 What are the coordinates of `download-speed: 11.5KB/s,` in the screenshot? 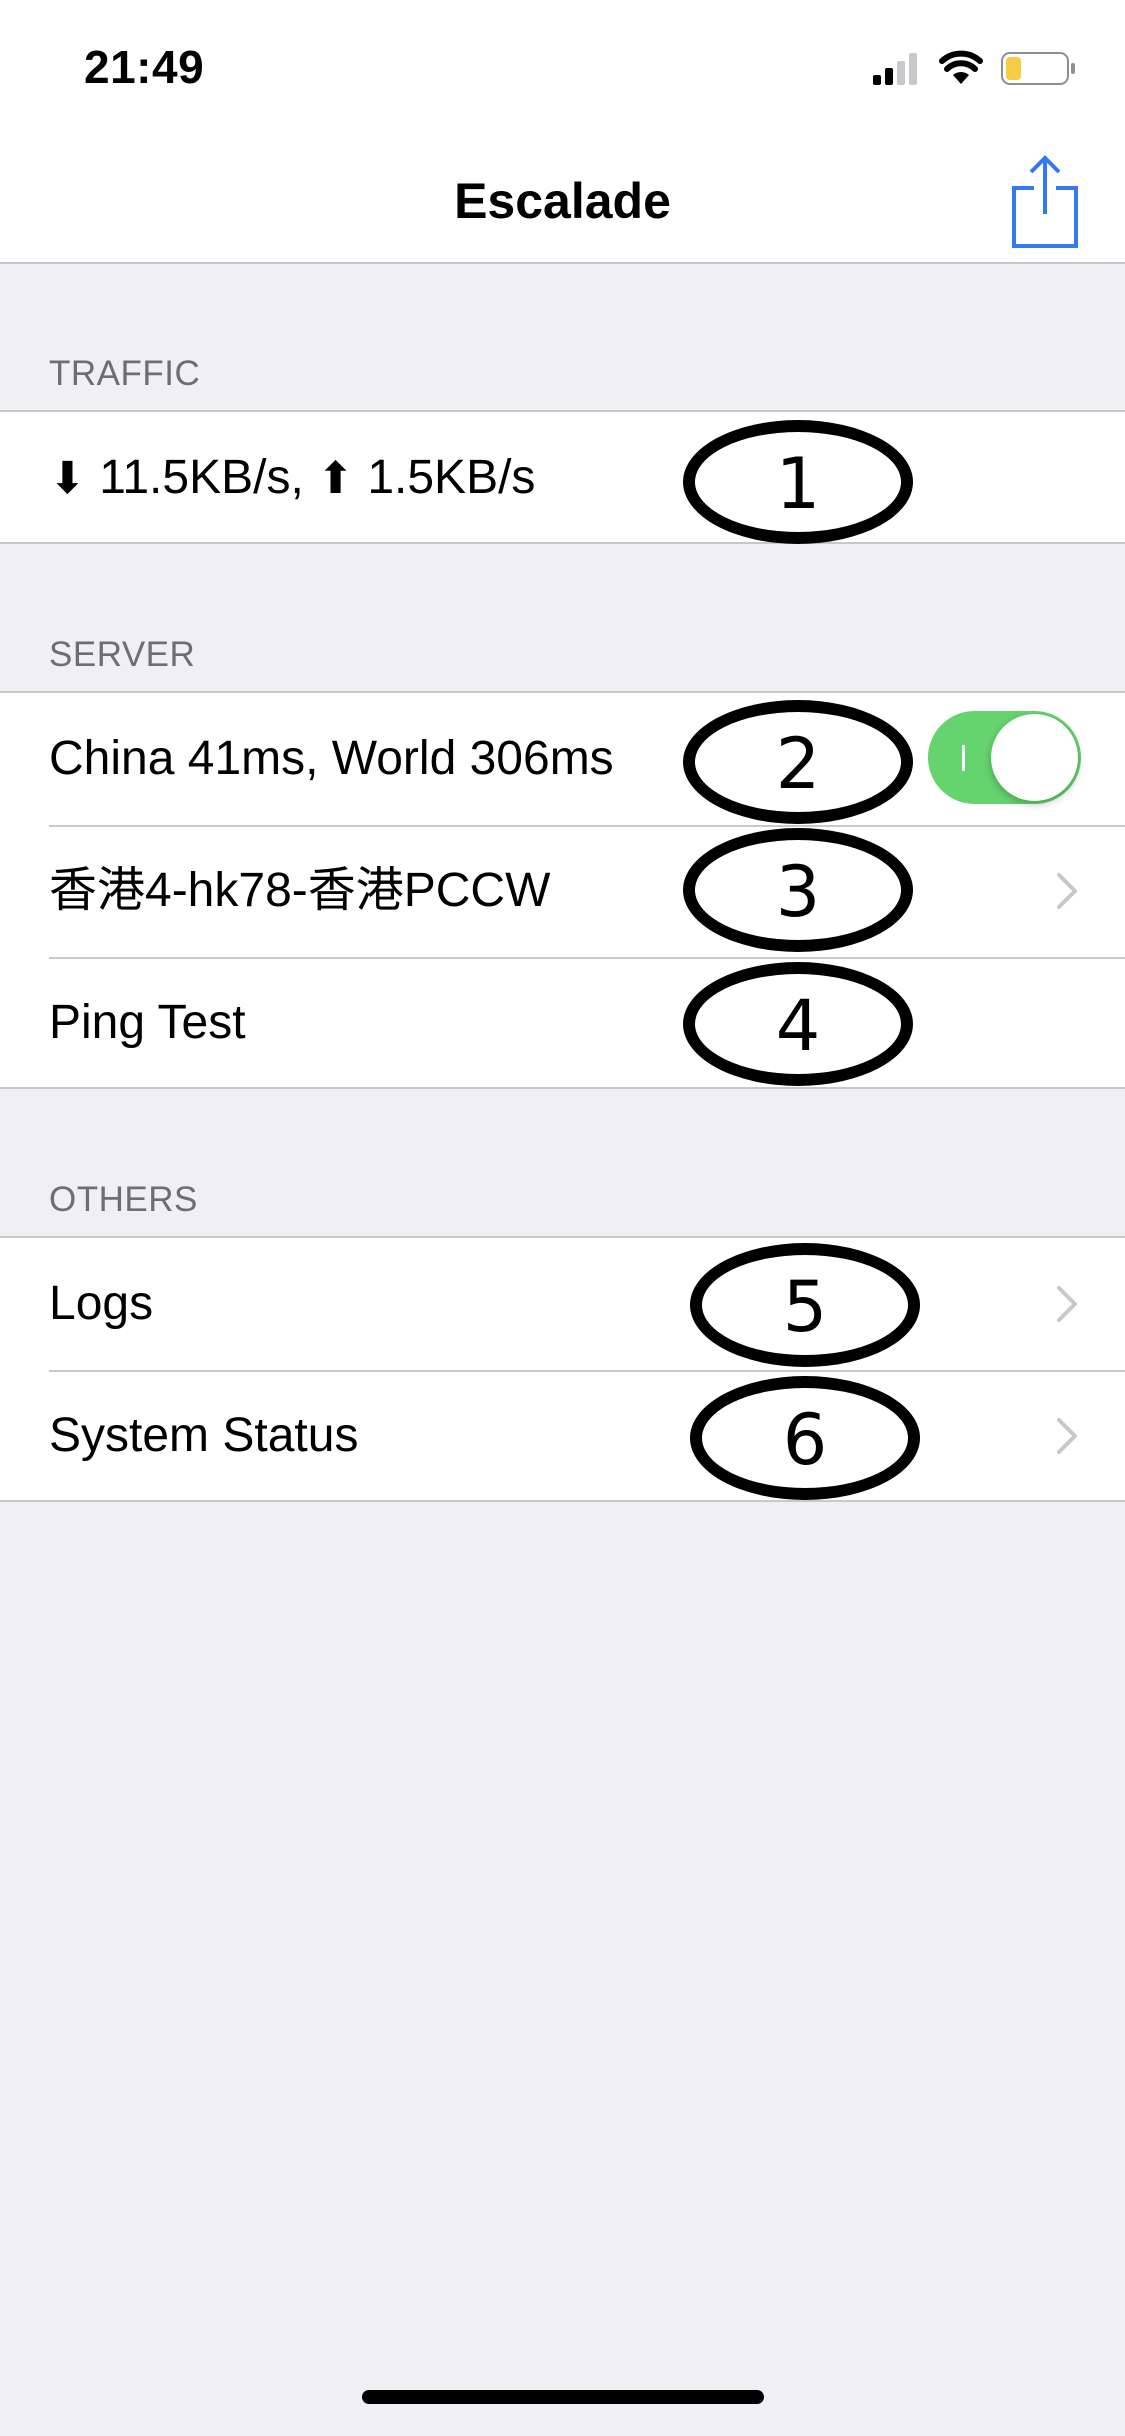 It's located at (201, 477).